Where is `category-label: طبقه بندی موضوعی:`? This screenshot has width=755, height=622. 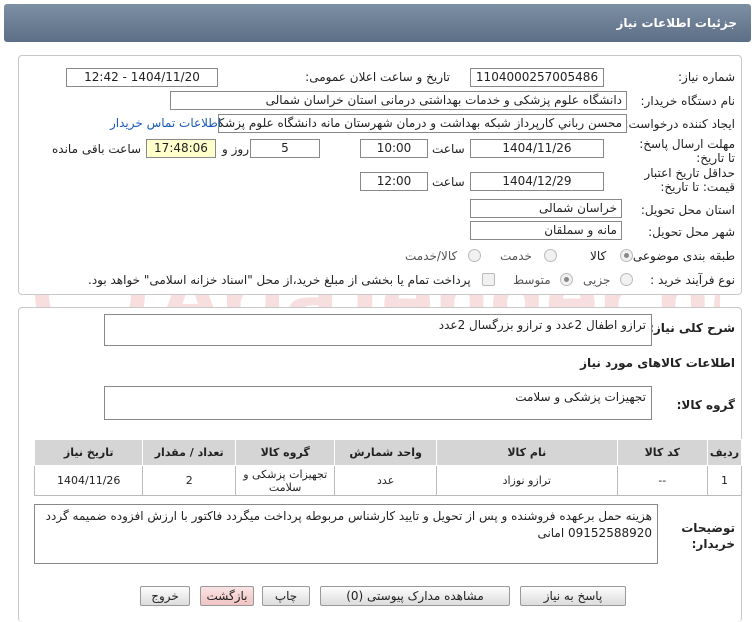
category-label: طبقه بندی موضوعی: is located at coordinates (681, 256).